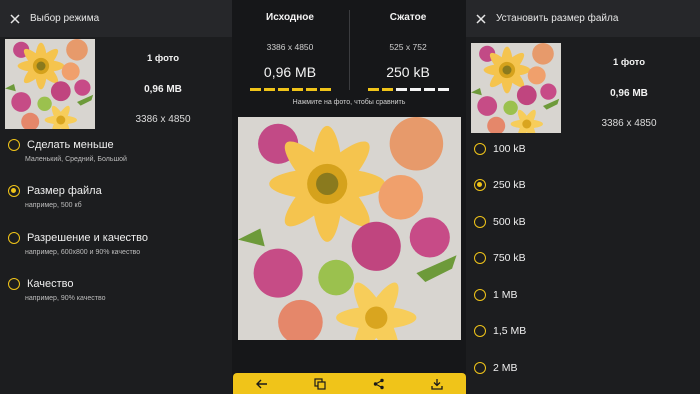  I want to click on back-arrow-icon, so click(262, 383).